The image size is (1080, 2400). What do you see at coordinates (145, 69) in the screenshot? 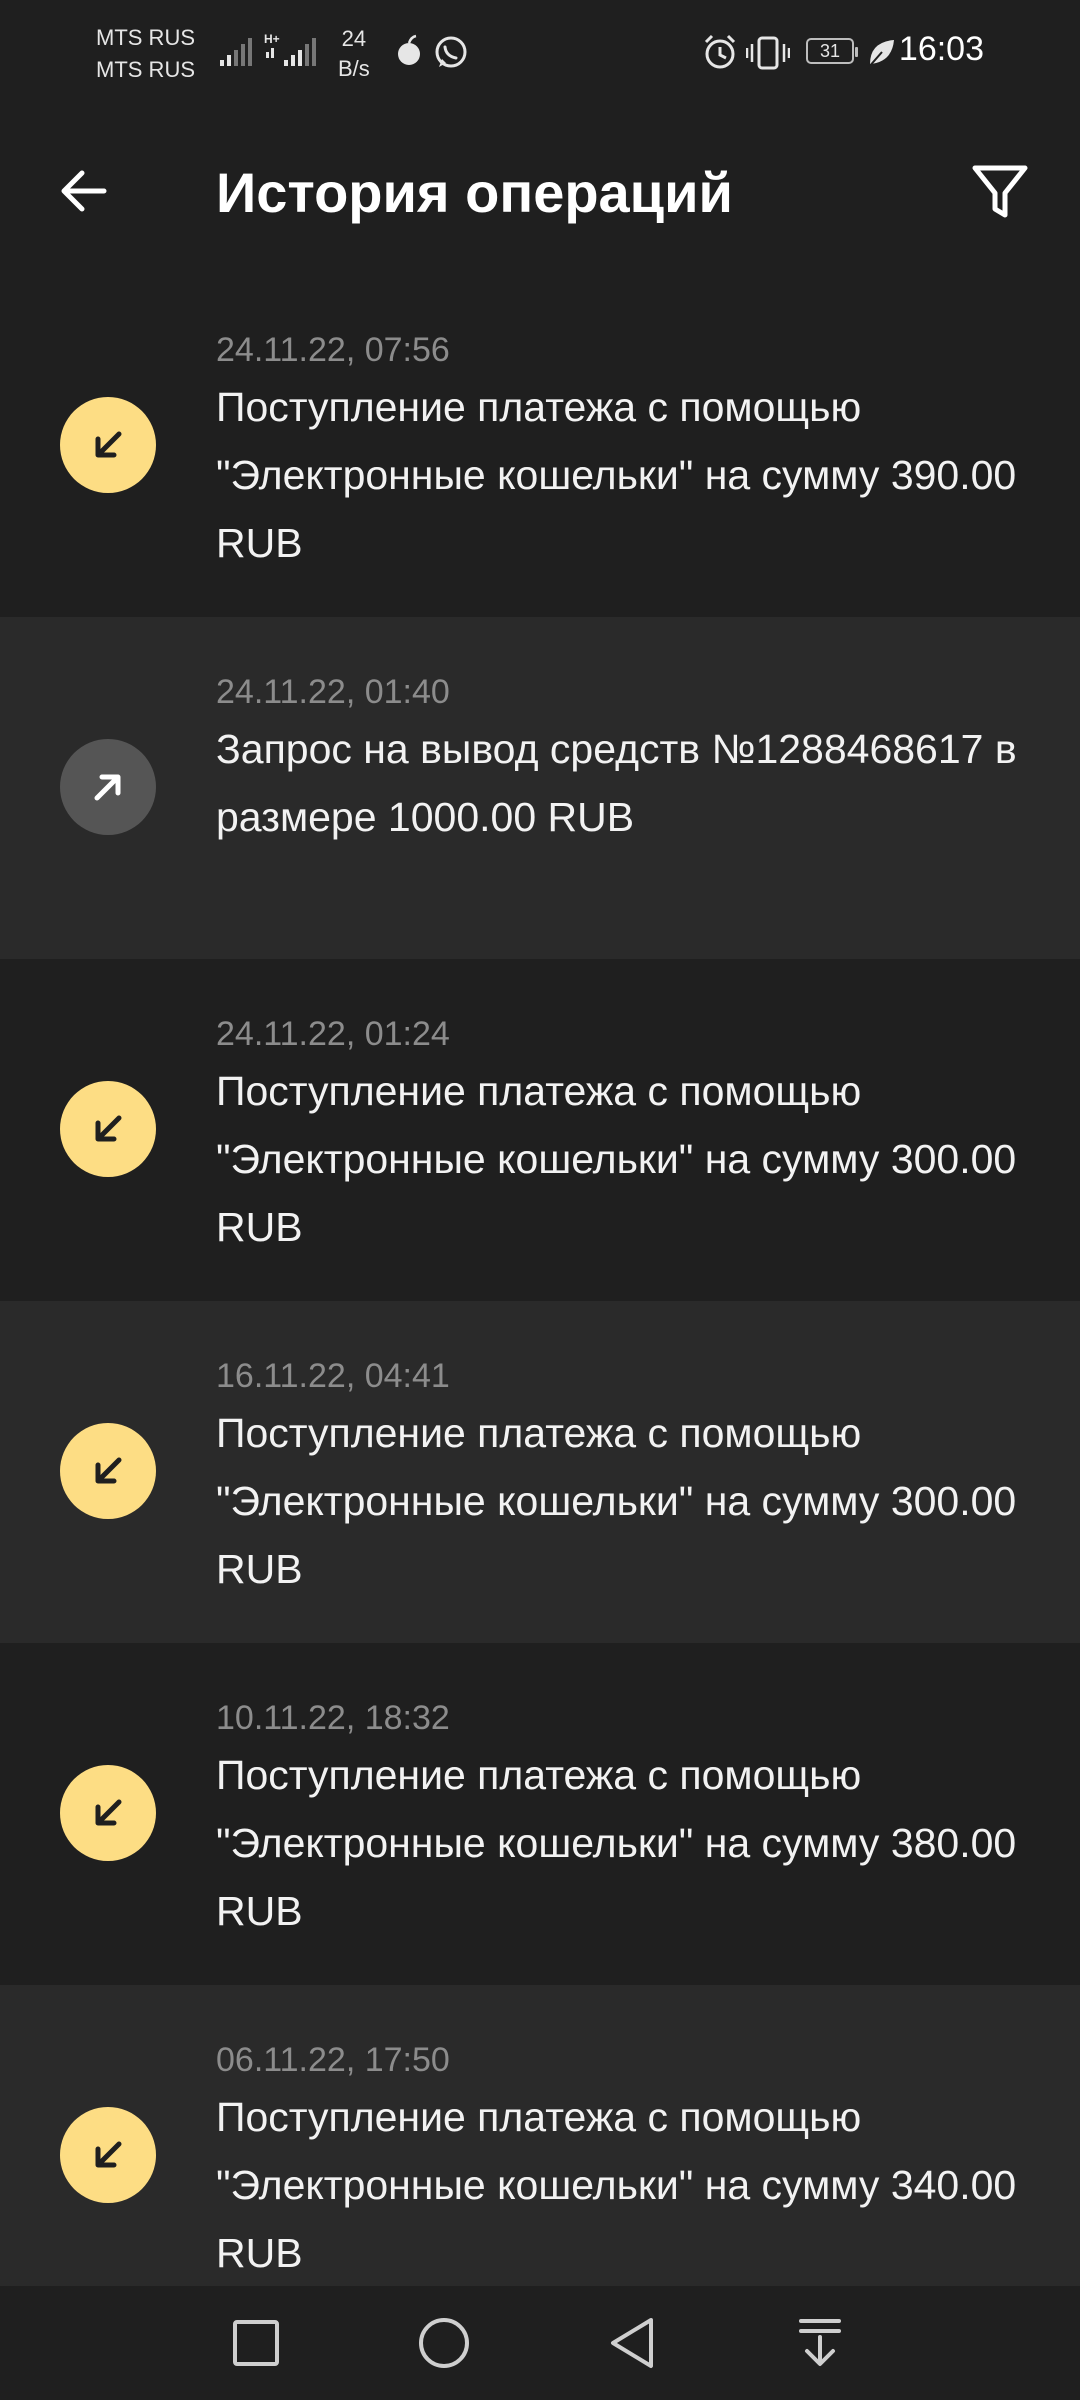
I see `carrier-2: MTS RUS` at bounding box center [145, 69].